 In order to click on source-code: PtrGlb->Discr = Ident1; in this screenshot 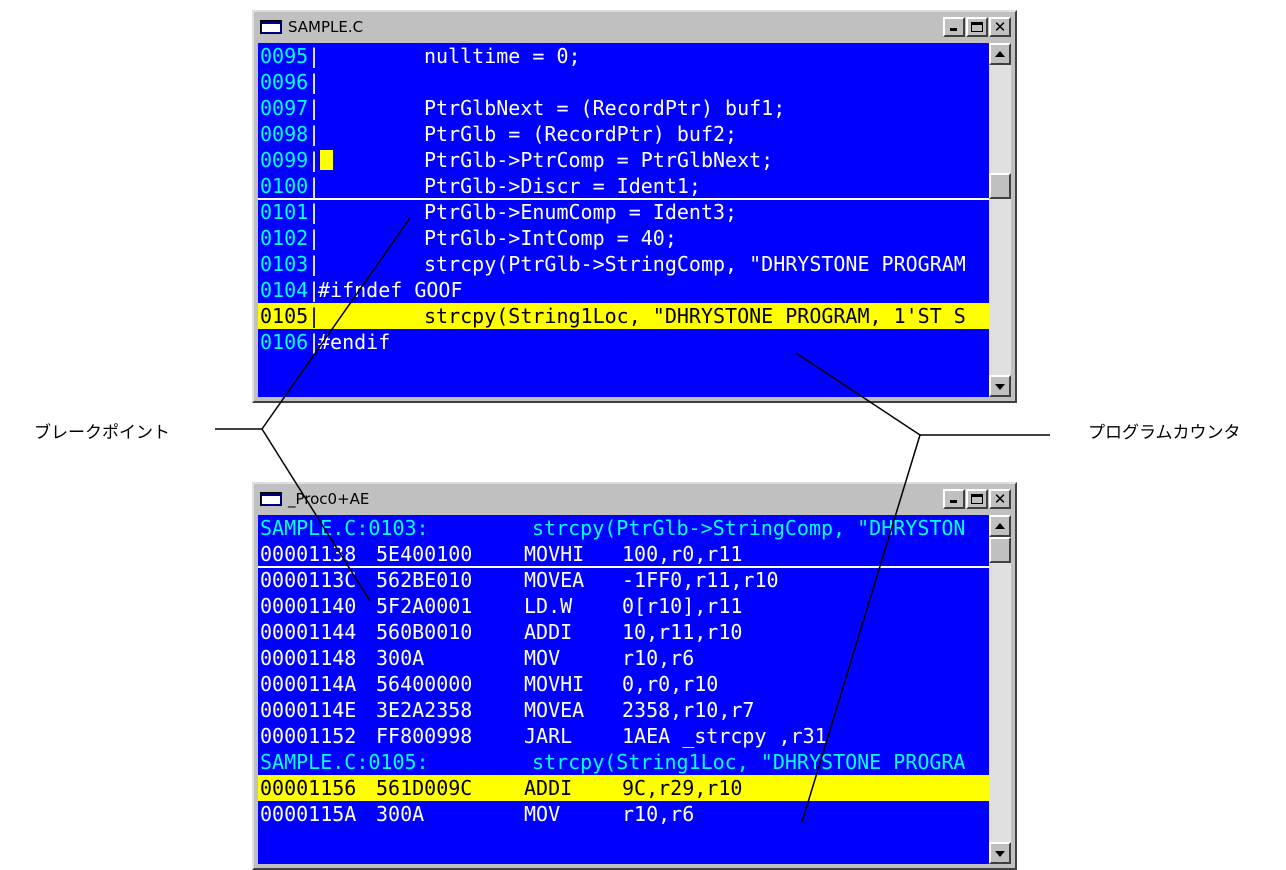, I will do `click(562, 186)`.